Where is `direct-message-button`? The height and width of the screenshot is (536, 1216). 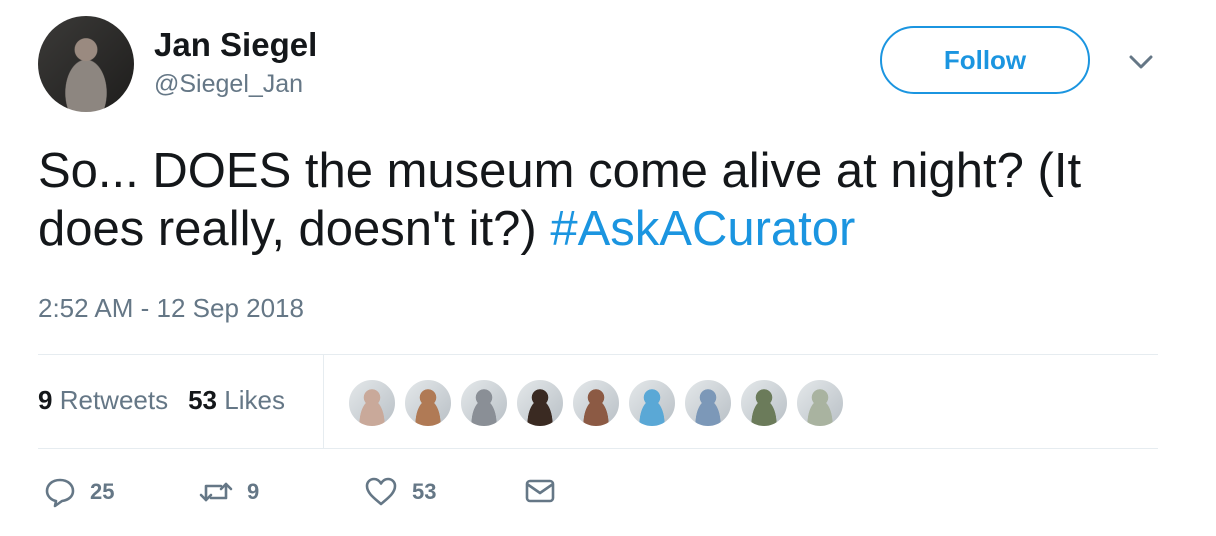
direct-message-button is located at coordinates (540, 491).